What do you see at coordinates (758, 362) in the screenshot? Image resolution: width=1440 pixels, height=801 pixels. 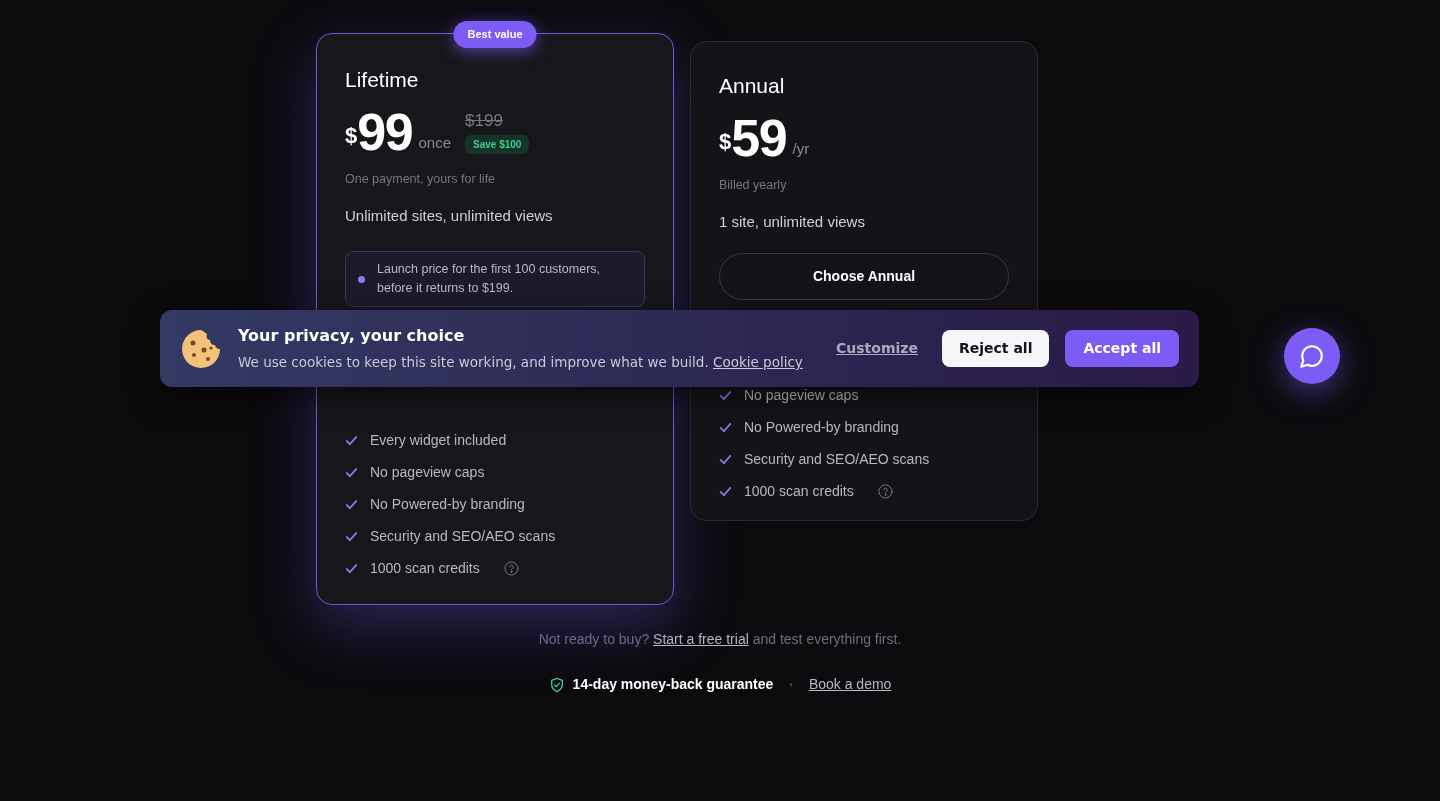 I see `cookie-policy-link: Cookie policy` at bounding box center [758, 362].